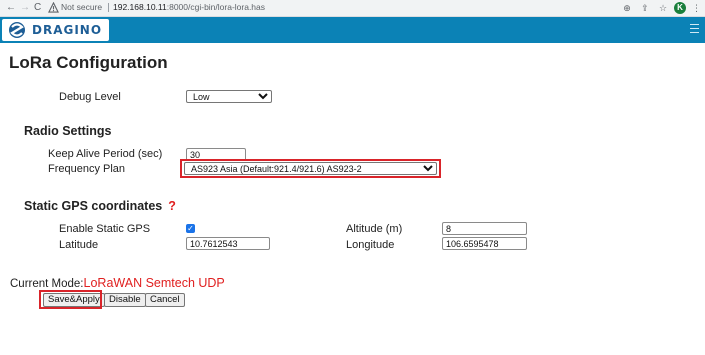 This screenshot has height=355, width=705. I want to click on logo-mark-icon, so click(17, 30).